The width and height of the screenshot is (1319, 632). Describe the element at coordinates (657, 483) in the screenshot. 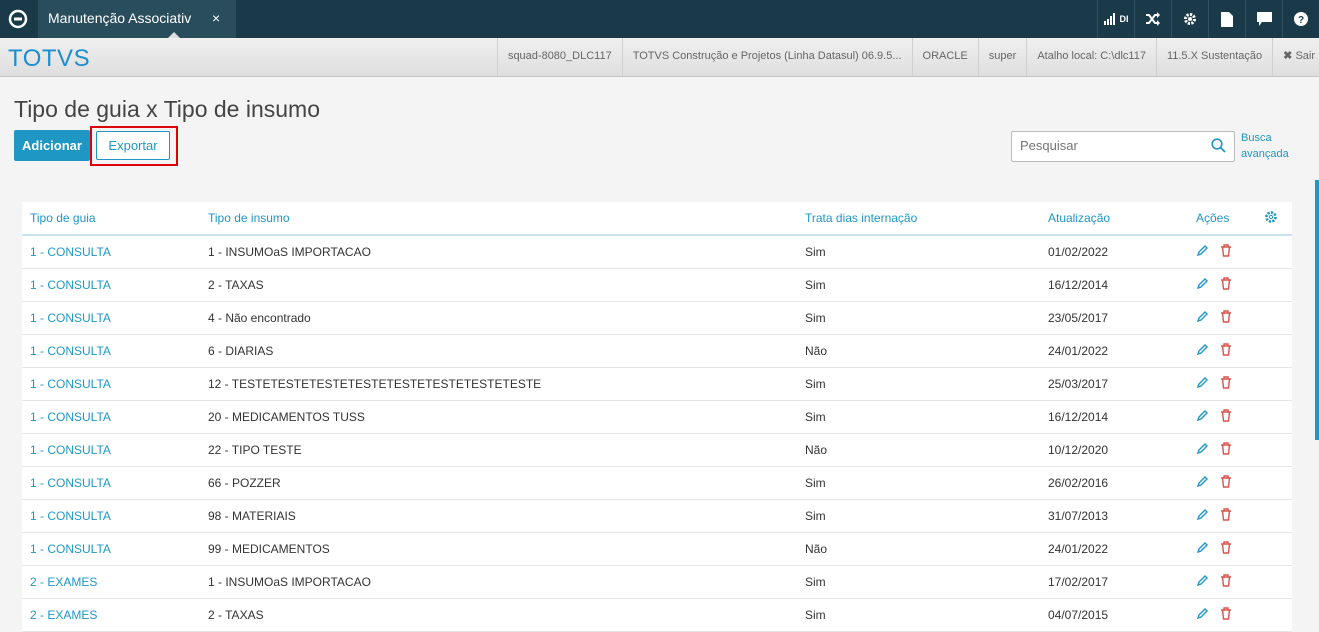

I see `table-row: 1 - CONSULTA 66 - POZZER Sim 26/02/2016` at that location.